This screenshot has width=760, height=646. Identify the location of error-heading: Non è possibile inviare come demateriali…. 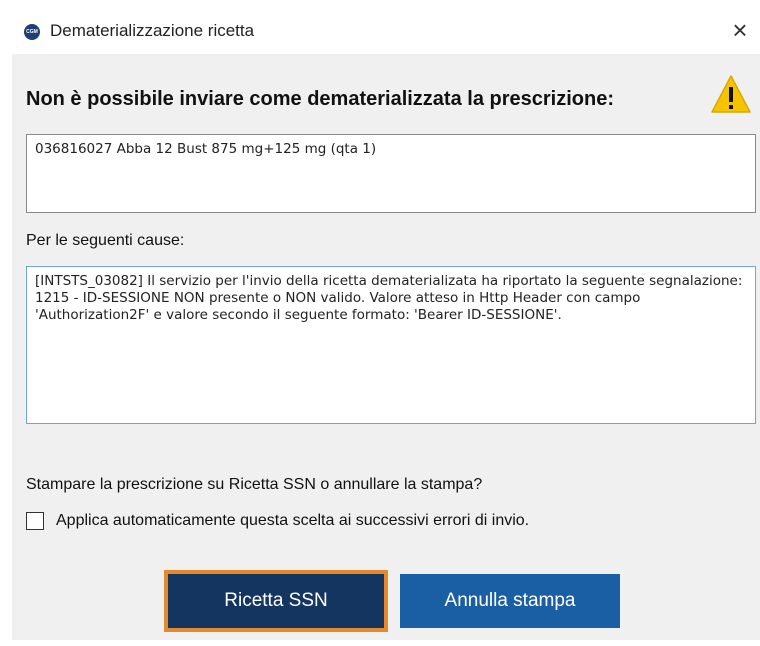
(320, 99).